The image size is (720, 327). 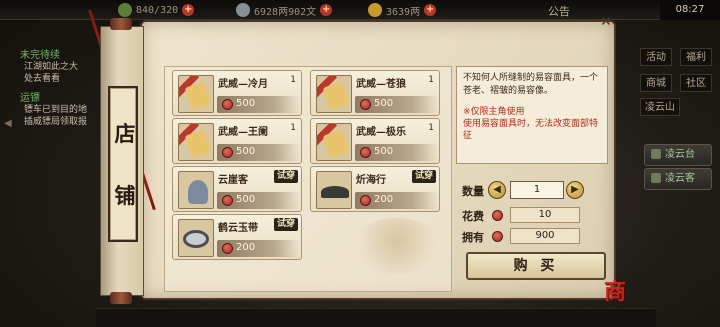 I want to click on quantity-label: 数量, so click(x=473, y=191).